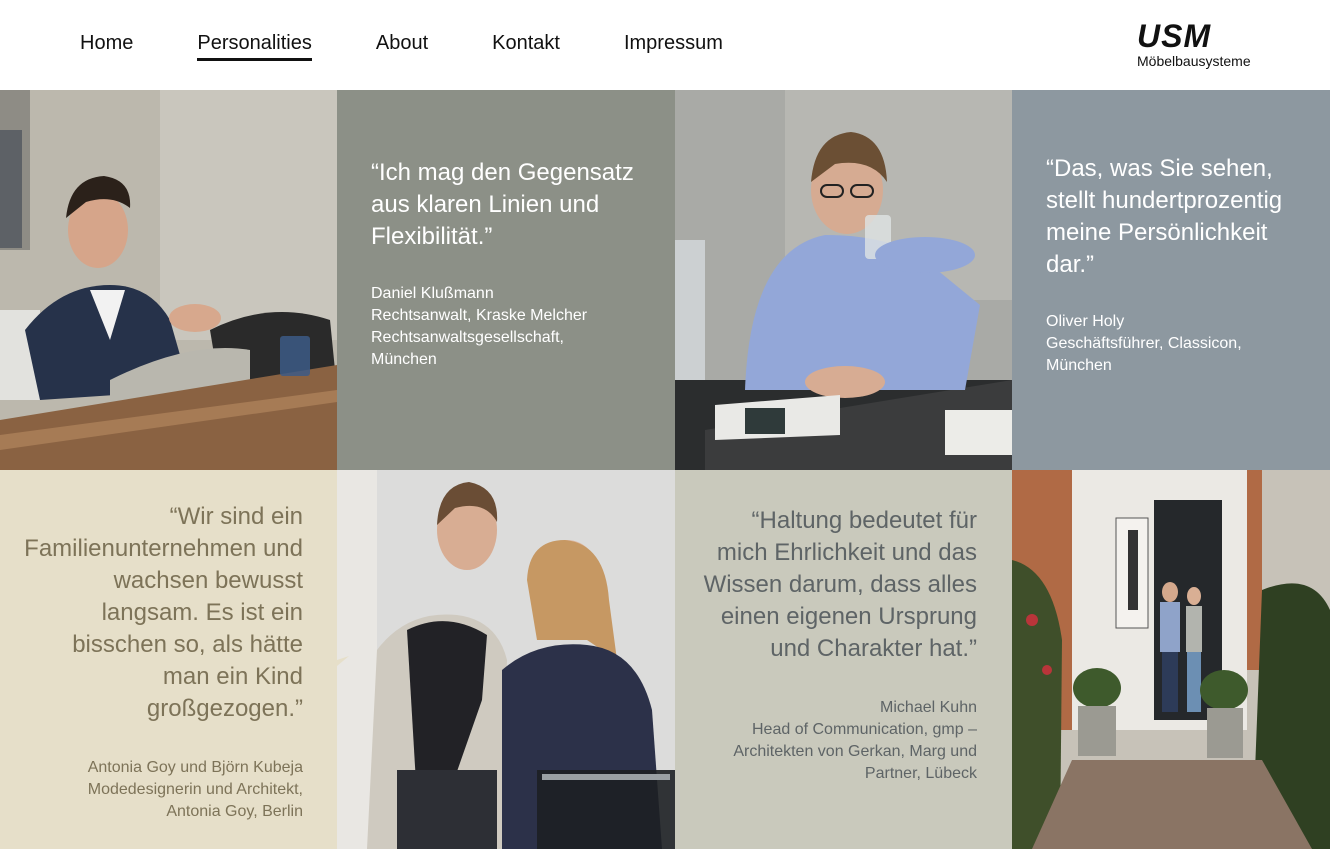 The width and height of the screenshot is (1330, 849). I want to click on author-name: Antonia Goy und Björn Kubeja, so click(195, 767).